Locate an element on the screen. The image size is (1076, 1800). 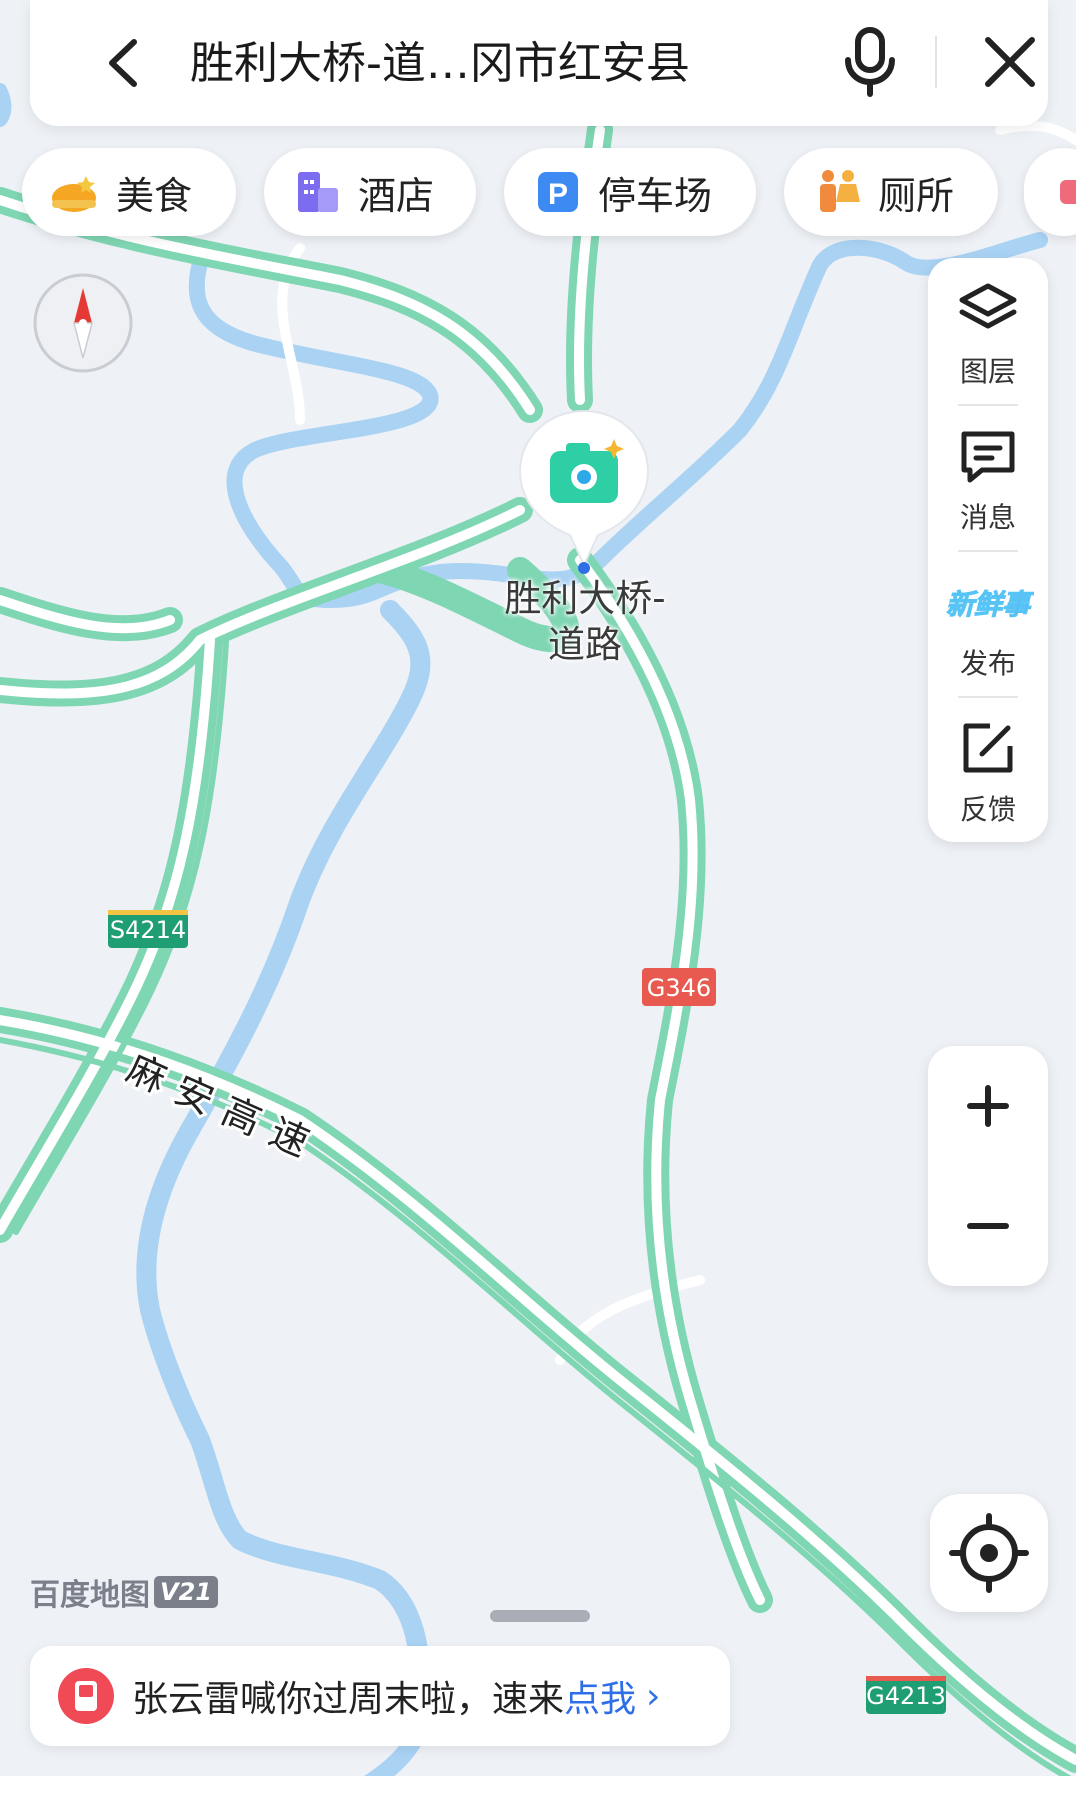
new-post-icon: 新鲜事 is located at coordinates (989, 605).